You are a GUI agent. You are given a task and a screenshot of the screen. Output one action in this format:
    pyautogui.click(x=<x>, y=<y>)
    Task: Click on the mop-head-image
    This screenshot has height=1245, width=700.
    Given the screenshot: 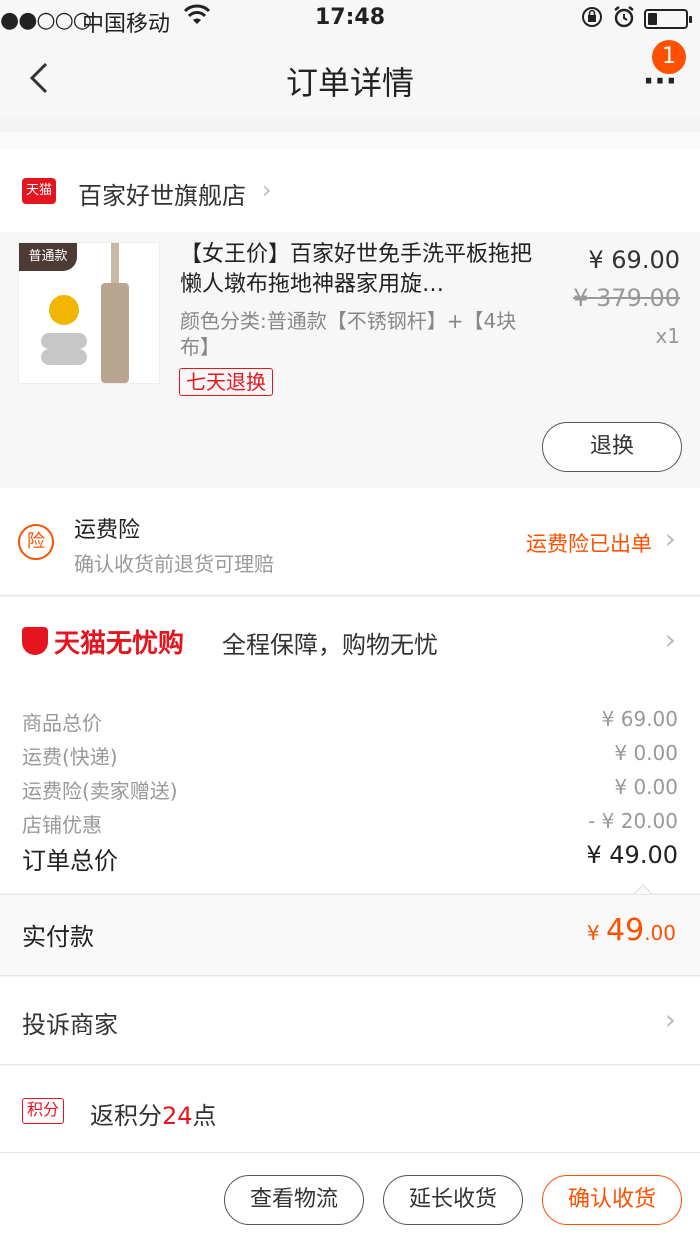 What is the action you would take?
    pyautogui.click(x=115, y=333)
    